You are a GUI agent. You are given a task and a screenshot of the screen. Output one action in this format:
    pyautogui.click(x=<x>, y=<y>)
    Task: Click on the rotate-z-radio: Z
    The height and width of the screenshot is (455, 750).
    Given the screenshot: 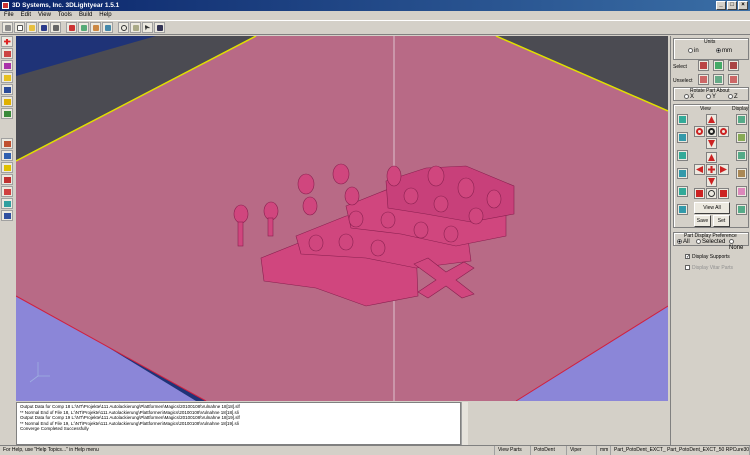 What is the action you would take?
    pyautogui.click(x=733, y=97)
    